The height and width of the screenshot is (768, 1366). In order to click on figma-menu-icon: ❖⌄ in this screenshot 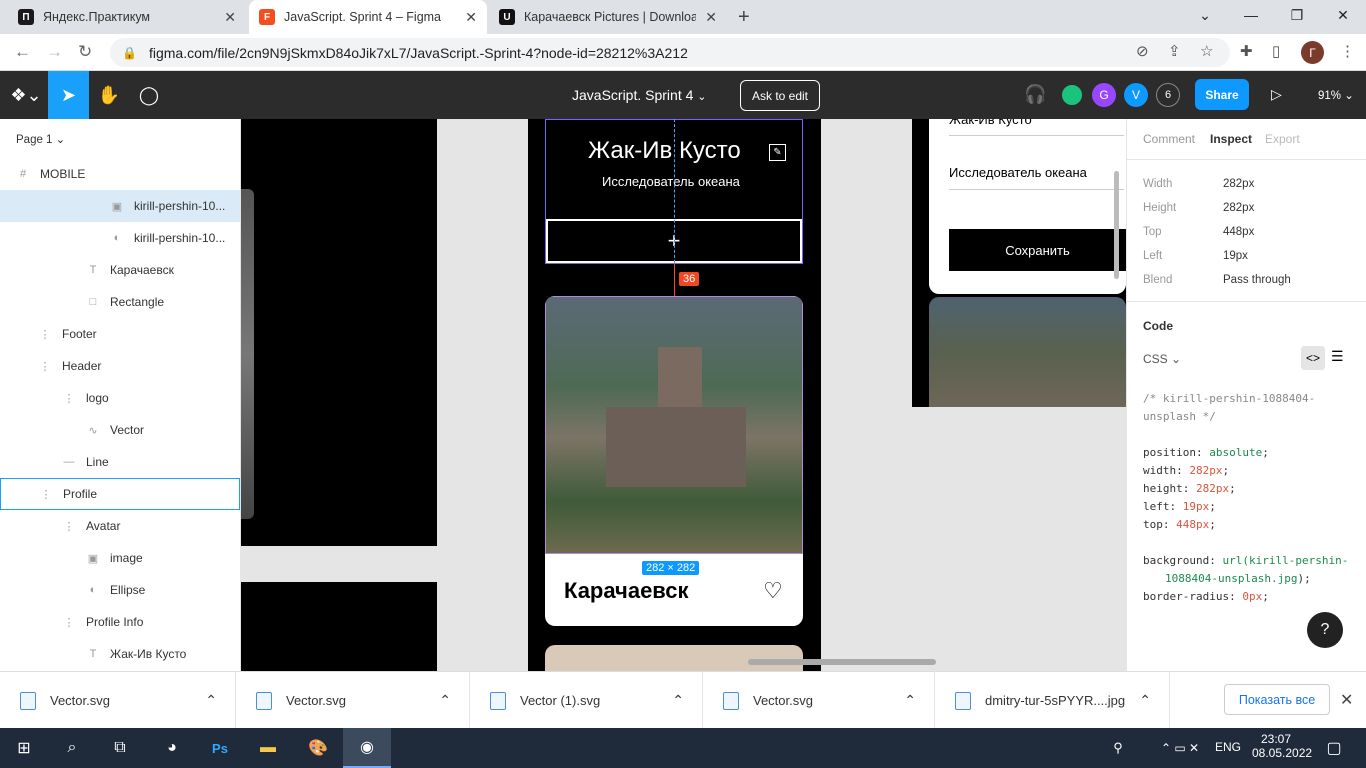, I will do `click(26, 95)`.